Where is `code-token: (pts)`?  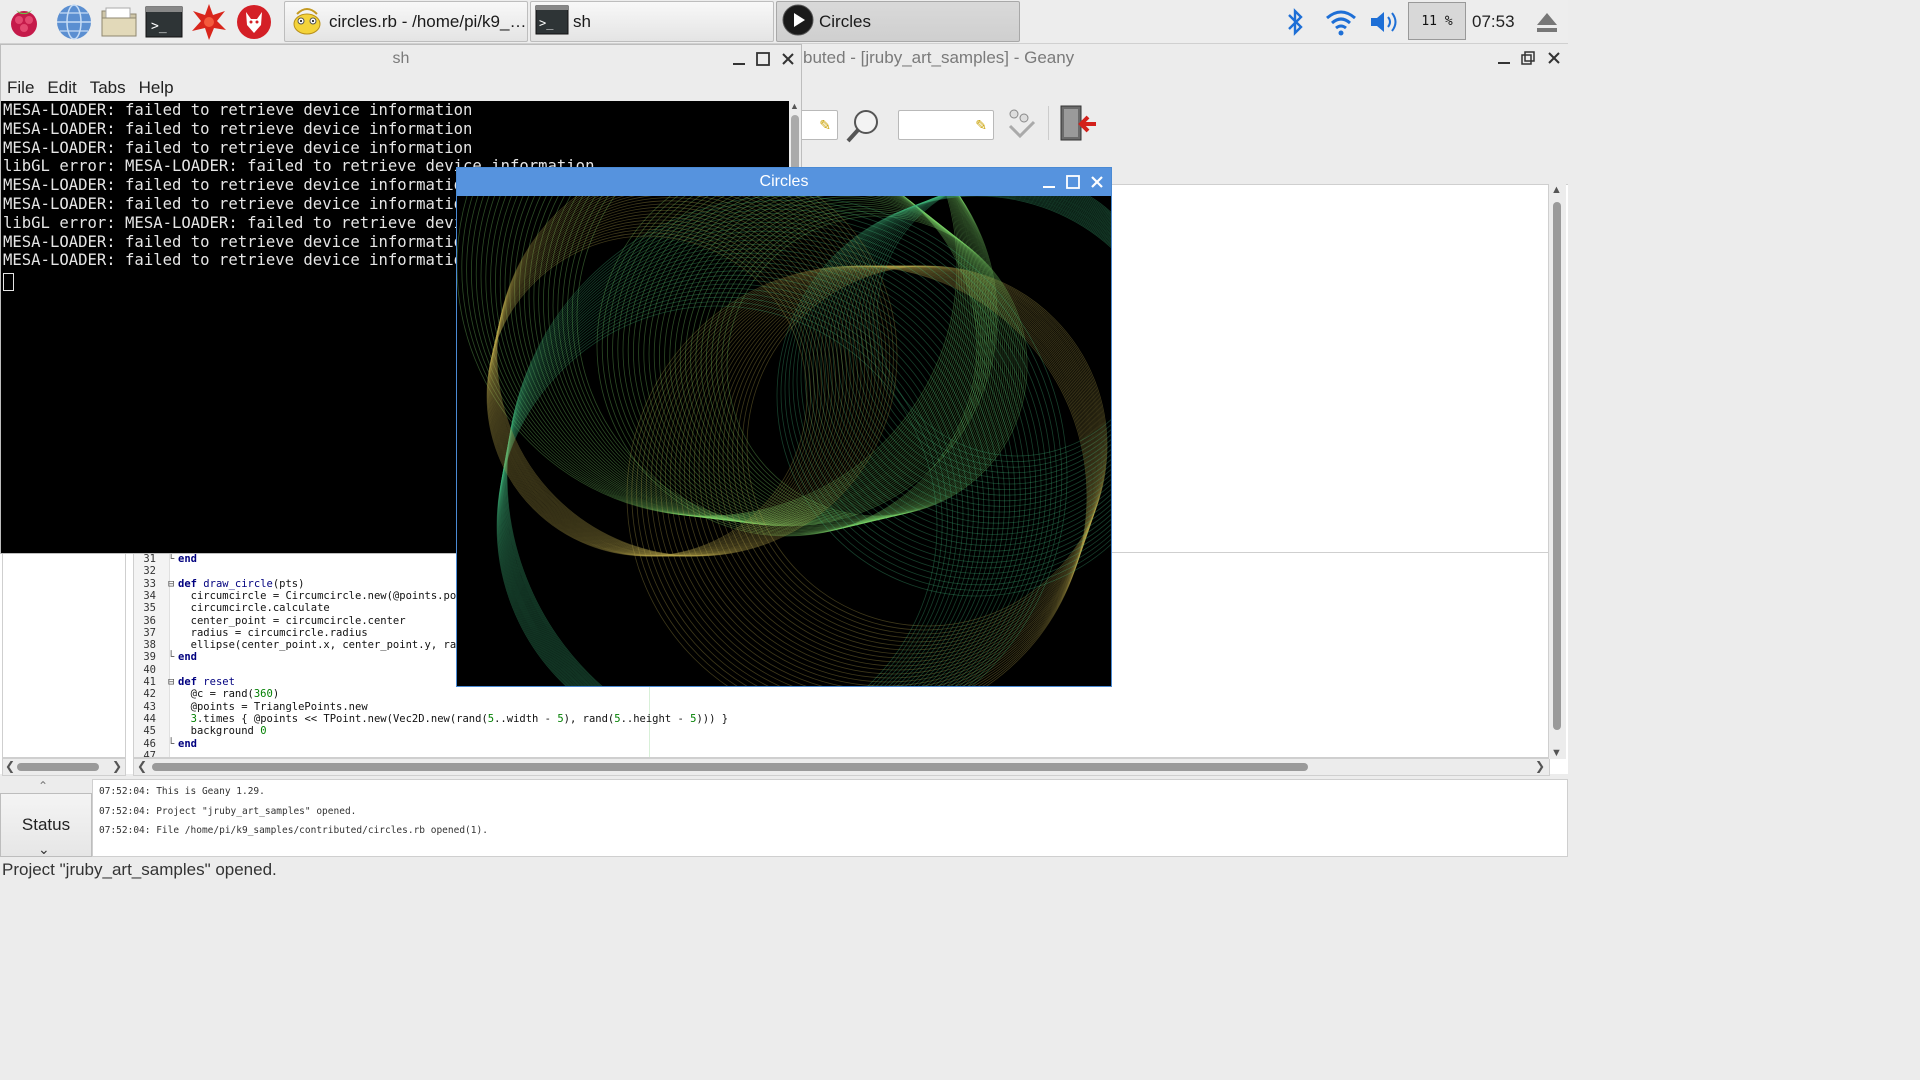 code-token: (pts) is located at coordinates (288, 583).